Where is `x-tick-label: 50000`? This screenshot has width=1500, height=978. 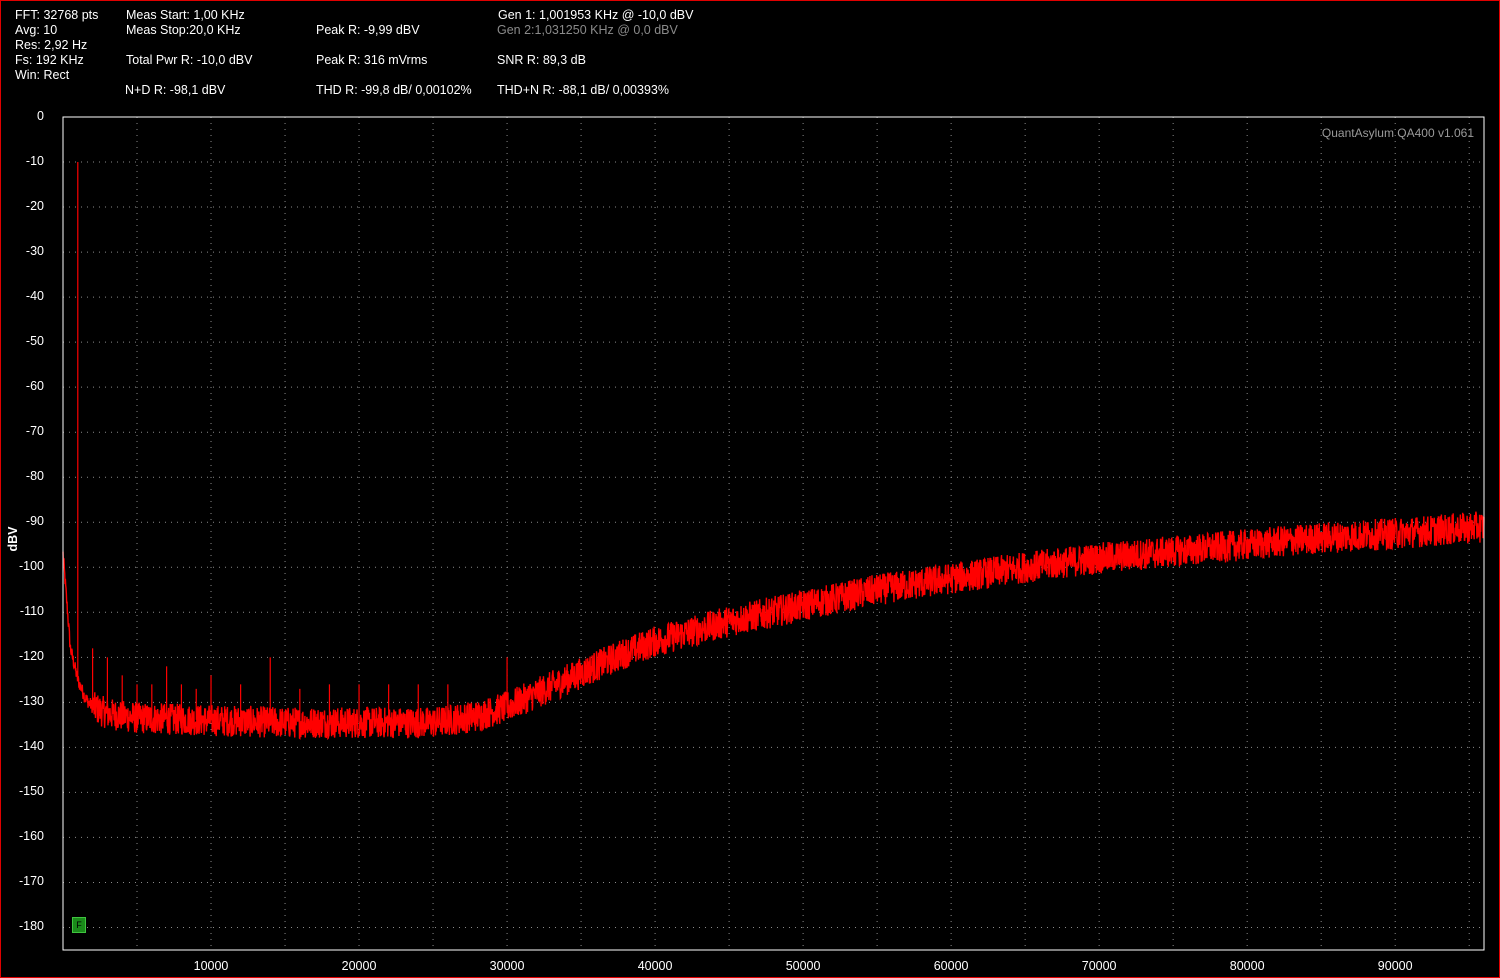 x-tick-label: 50000 is located at coordinates (803, 966).